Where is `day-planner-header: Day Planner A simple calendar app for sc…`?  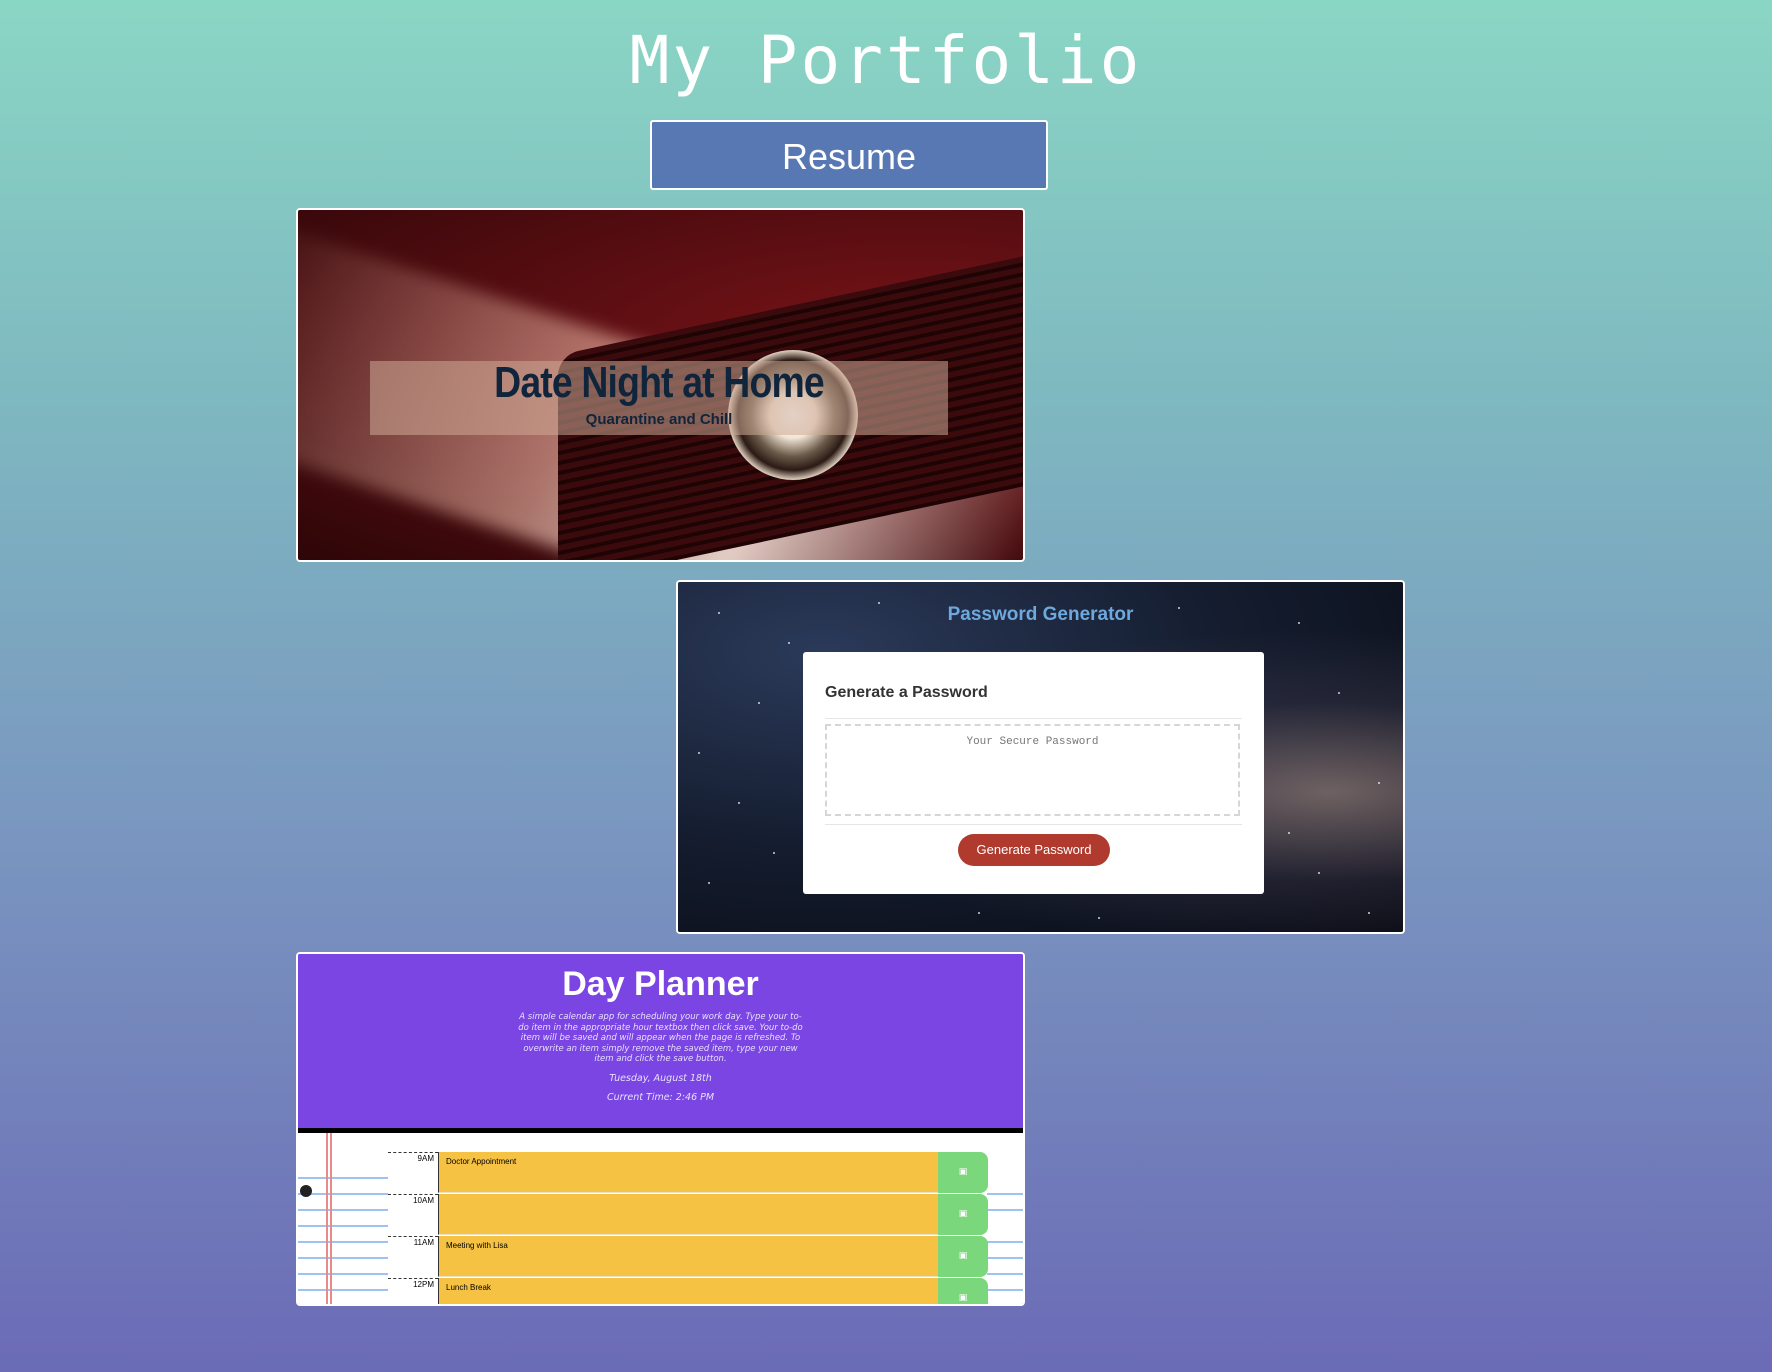
day-planner-header: Day Planner A simple calendar app for sc… is located at coordinates (660, 1041).